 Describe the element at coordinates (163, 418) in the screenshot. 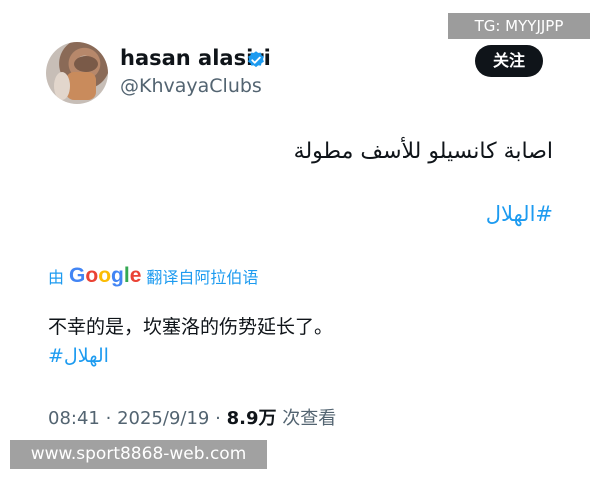

I see `tweet-date: 2025/9/19` at that location.